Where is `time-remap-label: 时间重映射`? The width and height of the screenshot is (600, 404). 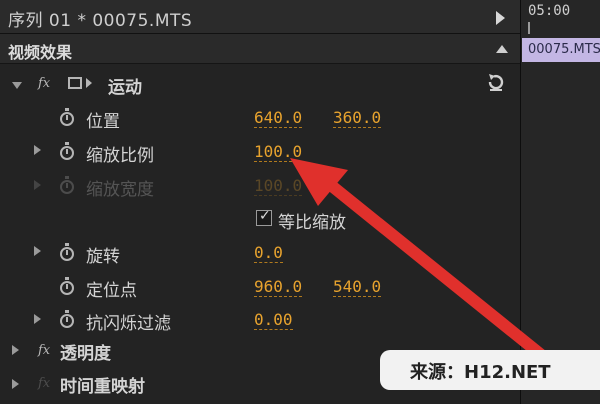 time-remap-label: 时间重映射 is located at coordinates (102, 387).